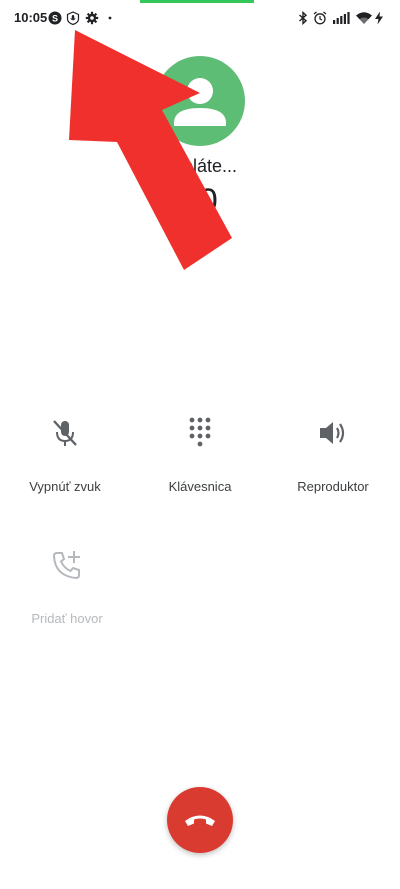 This screenshot has height=889, width=400. I want to click on keypad-label: Klávesnica, so click(200, 486).